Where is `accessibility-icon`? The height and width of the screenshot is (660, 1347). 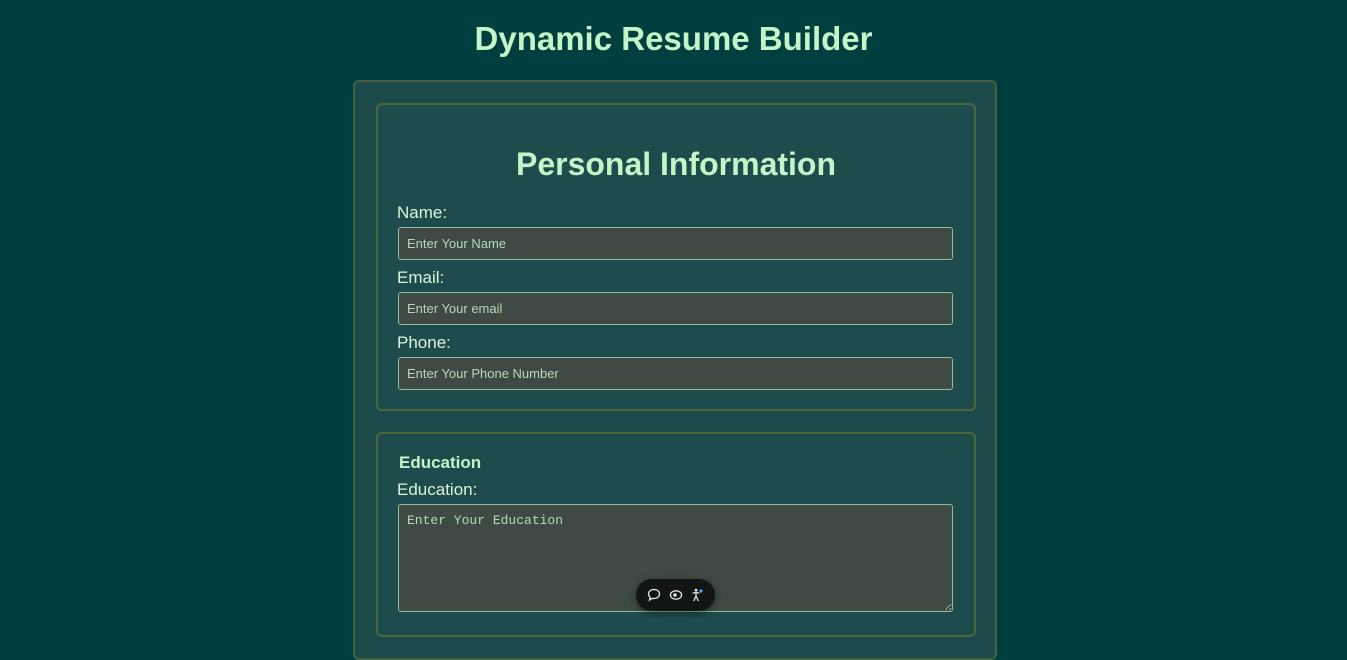 accessibility-icon is located at coordinates (697, 595).